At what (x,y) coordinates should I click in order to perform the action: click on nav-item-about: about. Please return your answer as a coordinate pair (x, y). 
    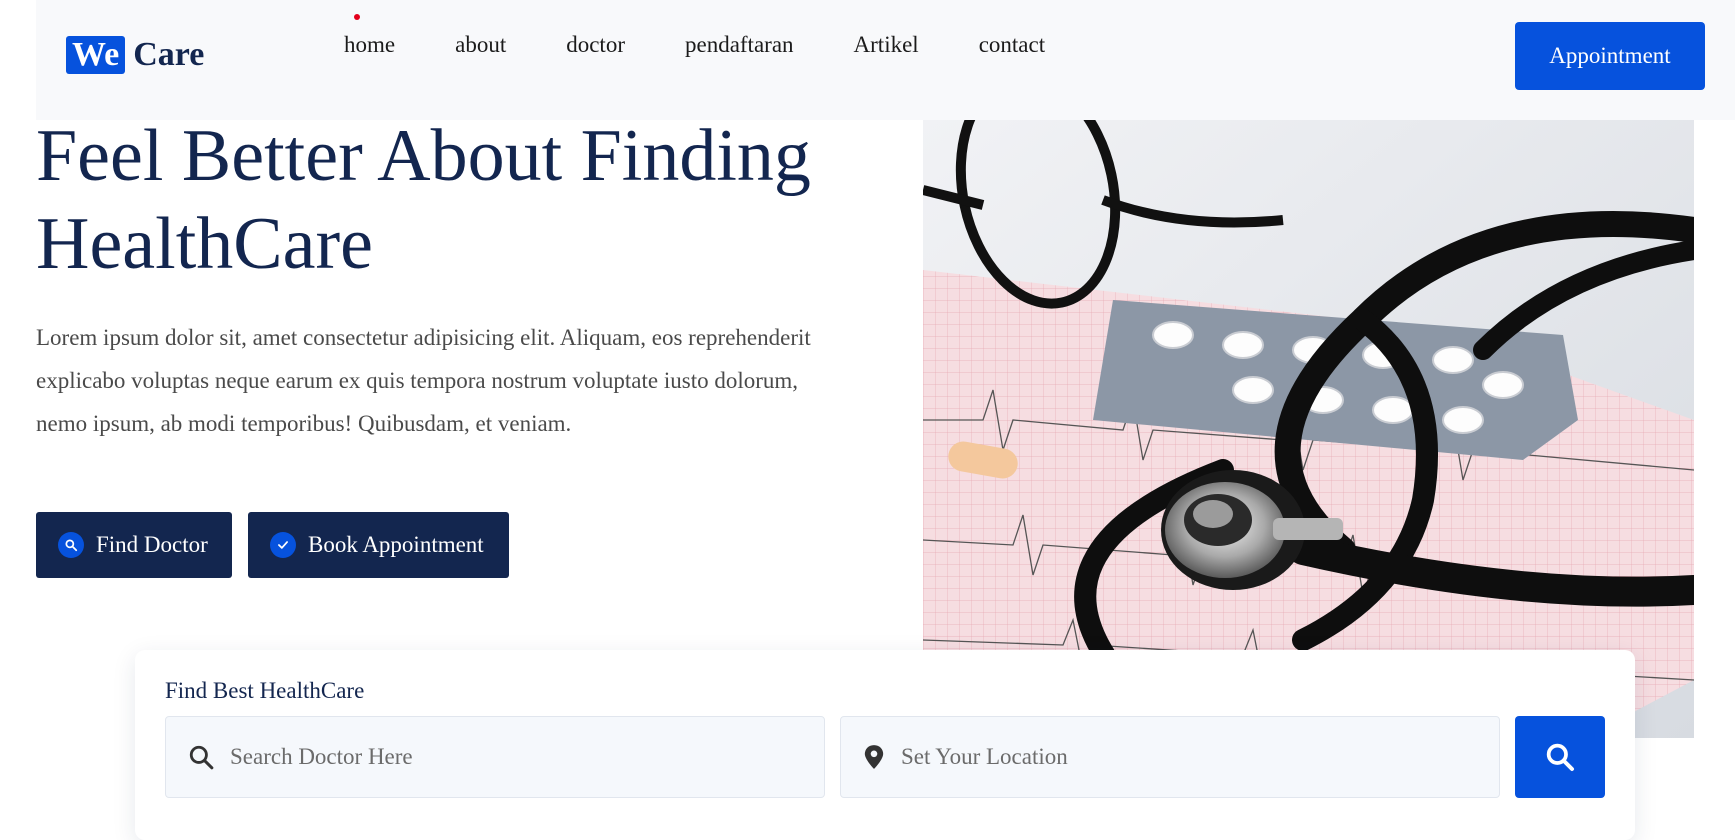
    Looking at the image, I should click on (480, 45).